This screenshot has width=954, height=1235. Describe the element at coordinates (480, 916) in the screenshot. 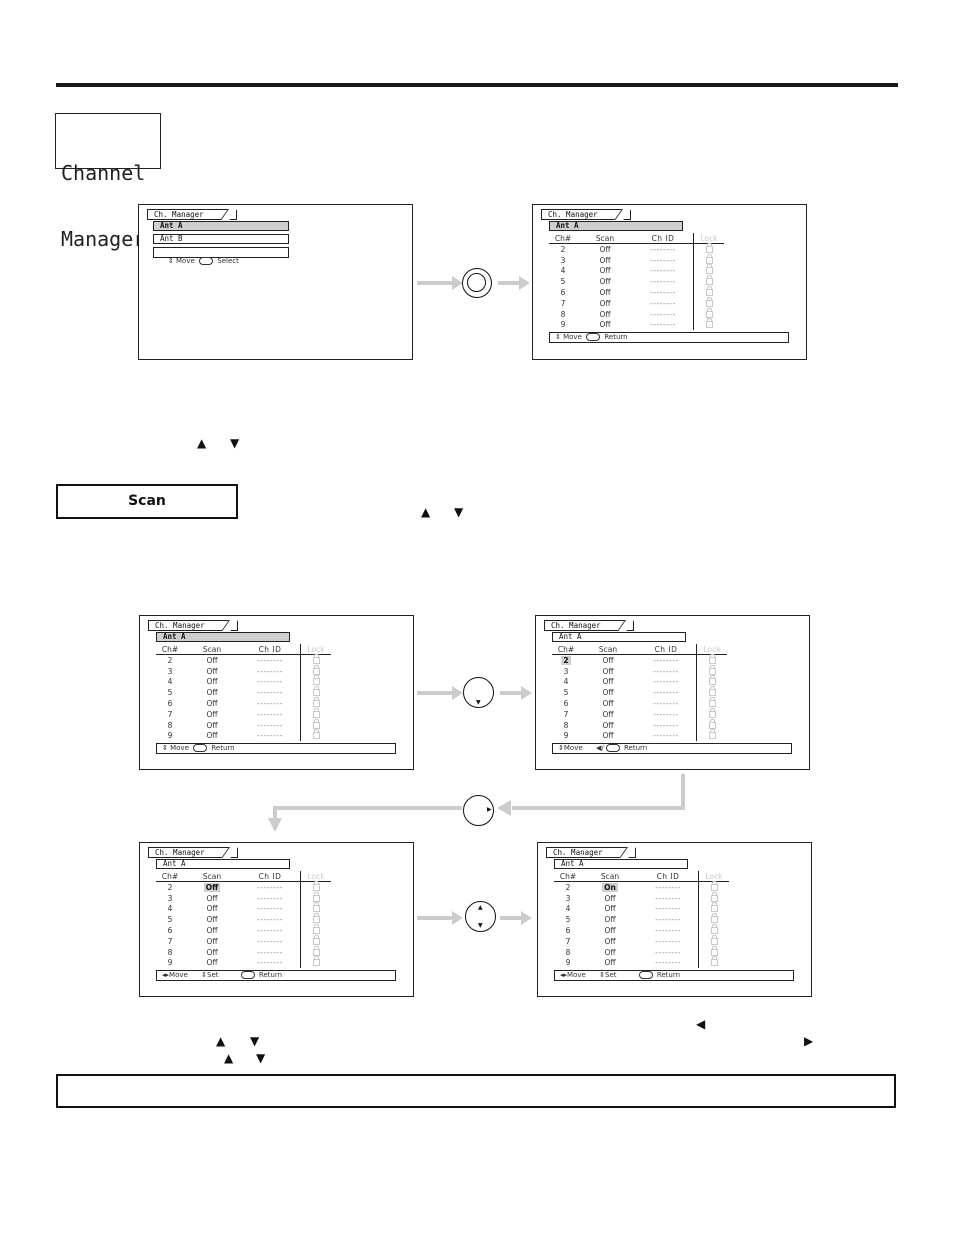

I see `up-down-button-icon: ▲ ▼` at that location.